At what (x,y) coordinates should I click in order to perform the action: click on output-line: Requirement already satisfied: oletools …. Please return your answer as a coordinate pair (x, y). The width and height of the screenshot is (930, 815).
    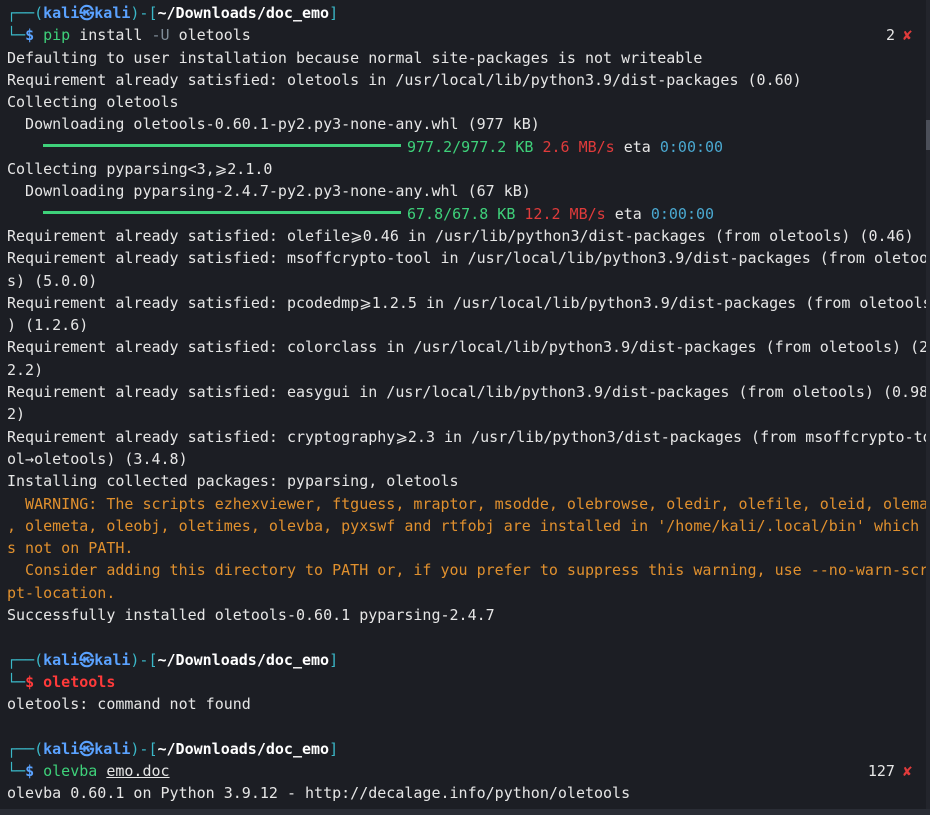
    Looking at the image, I should click on (404, 79).